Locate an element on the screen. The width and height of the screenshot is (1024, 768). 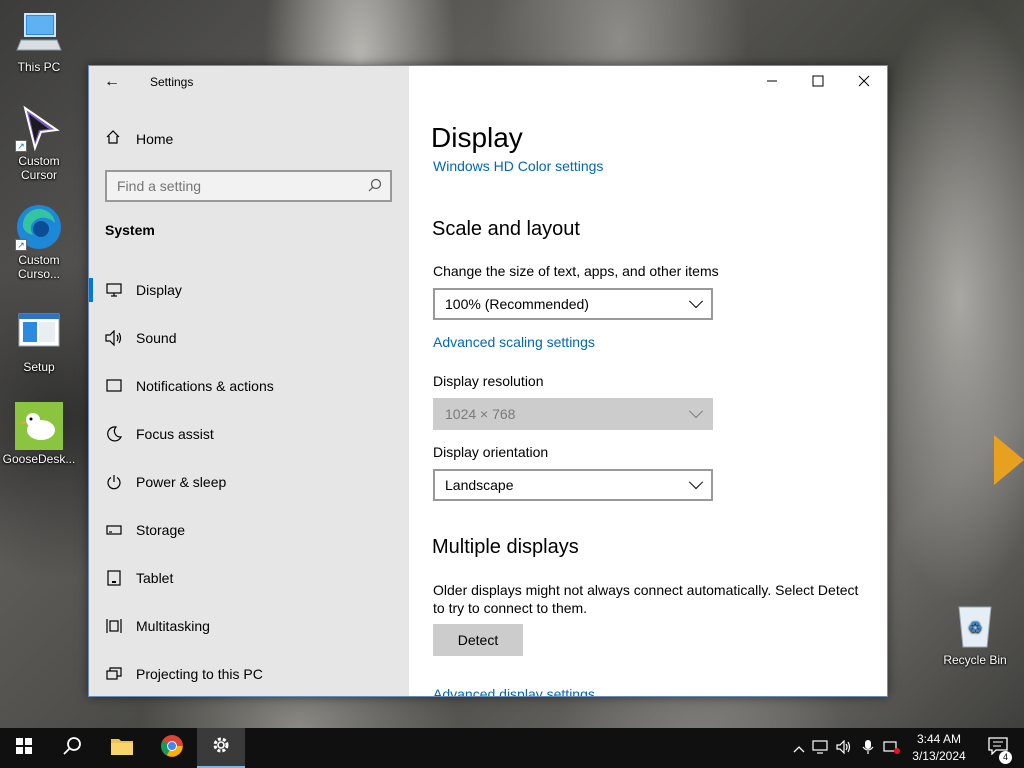
advanced-display-settings-link: Advanced display settings is located at coordinates (514, 691).